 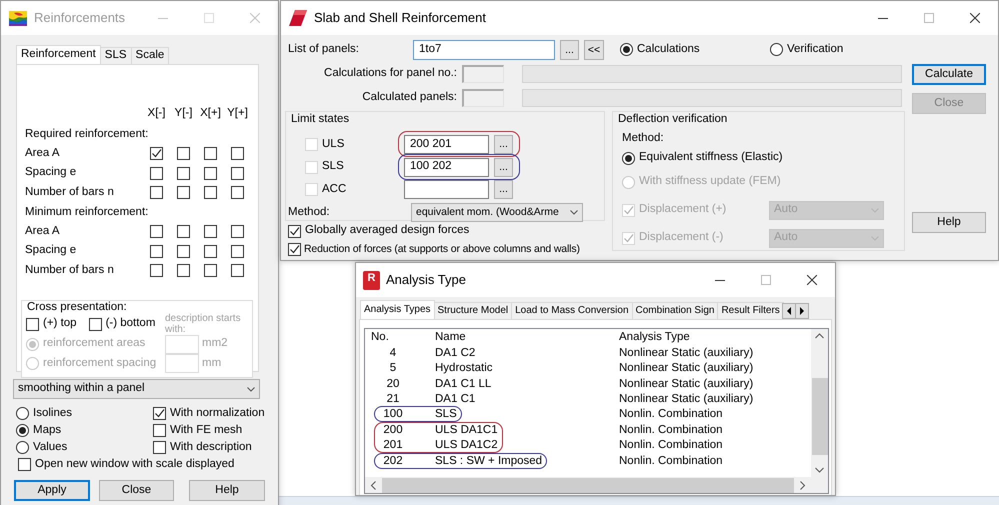 What do you see at coordinates (574, 212) in the screenshot?
I see `caret-icon` at bounding box center [574, 212].